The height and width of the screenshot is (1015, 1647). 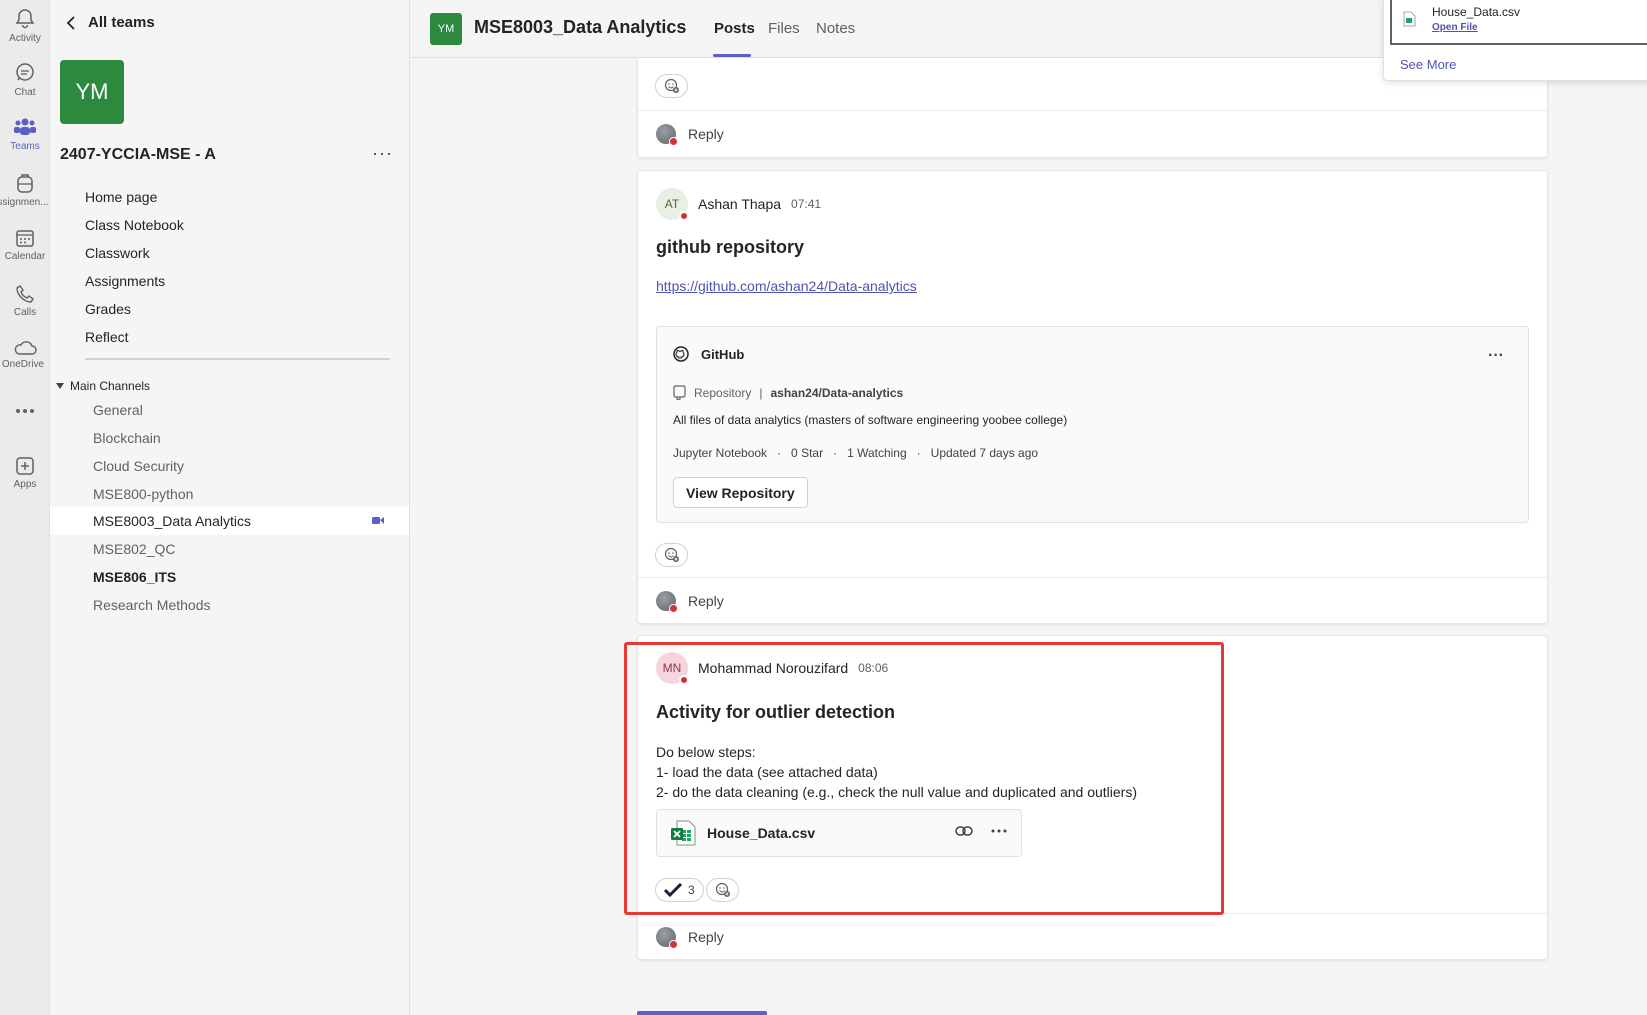 I want to click on channel-mse806-its: MSE806_ITS, so click(x=229, y=577).